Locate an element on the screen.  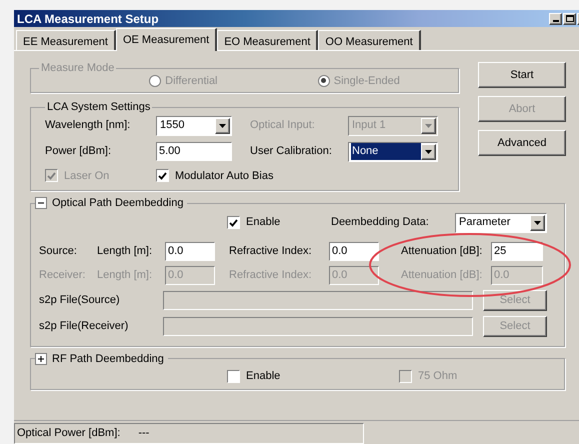
minimize-icon is located at coordinates (555, 18).